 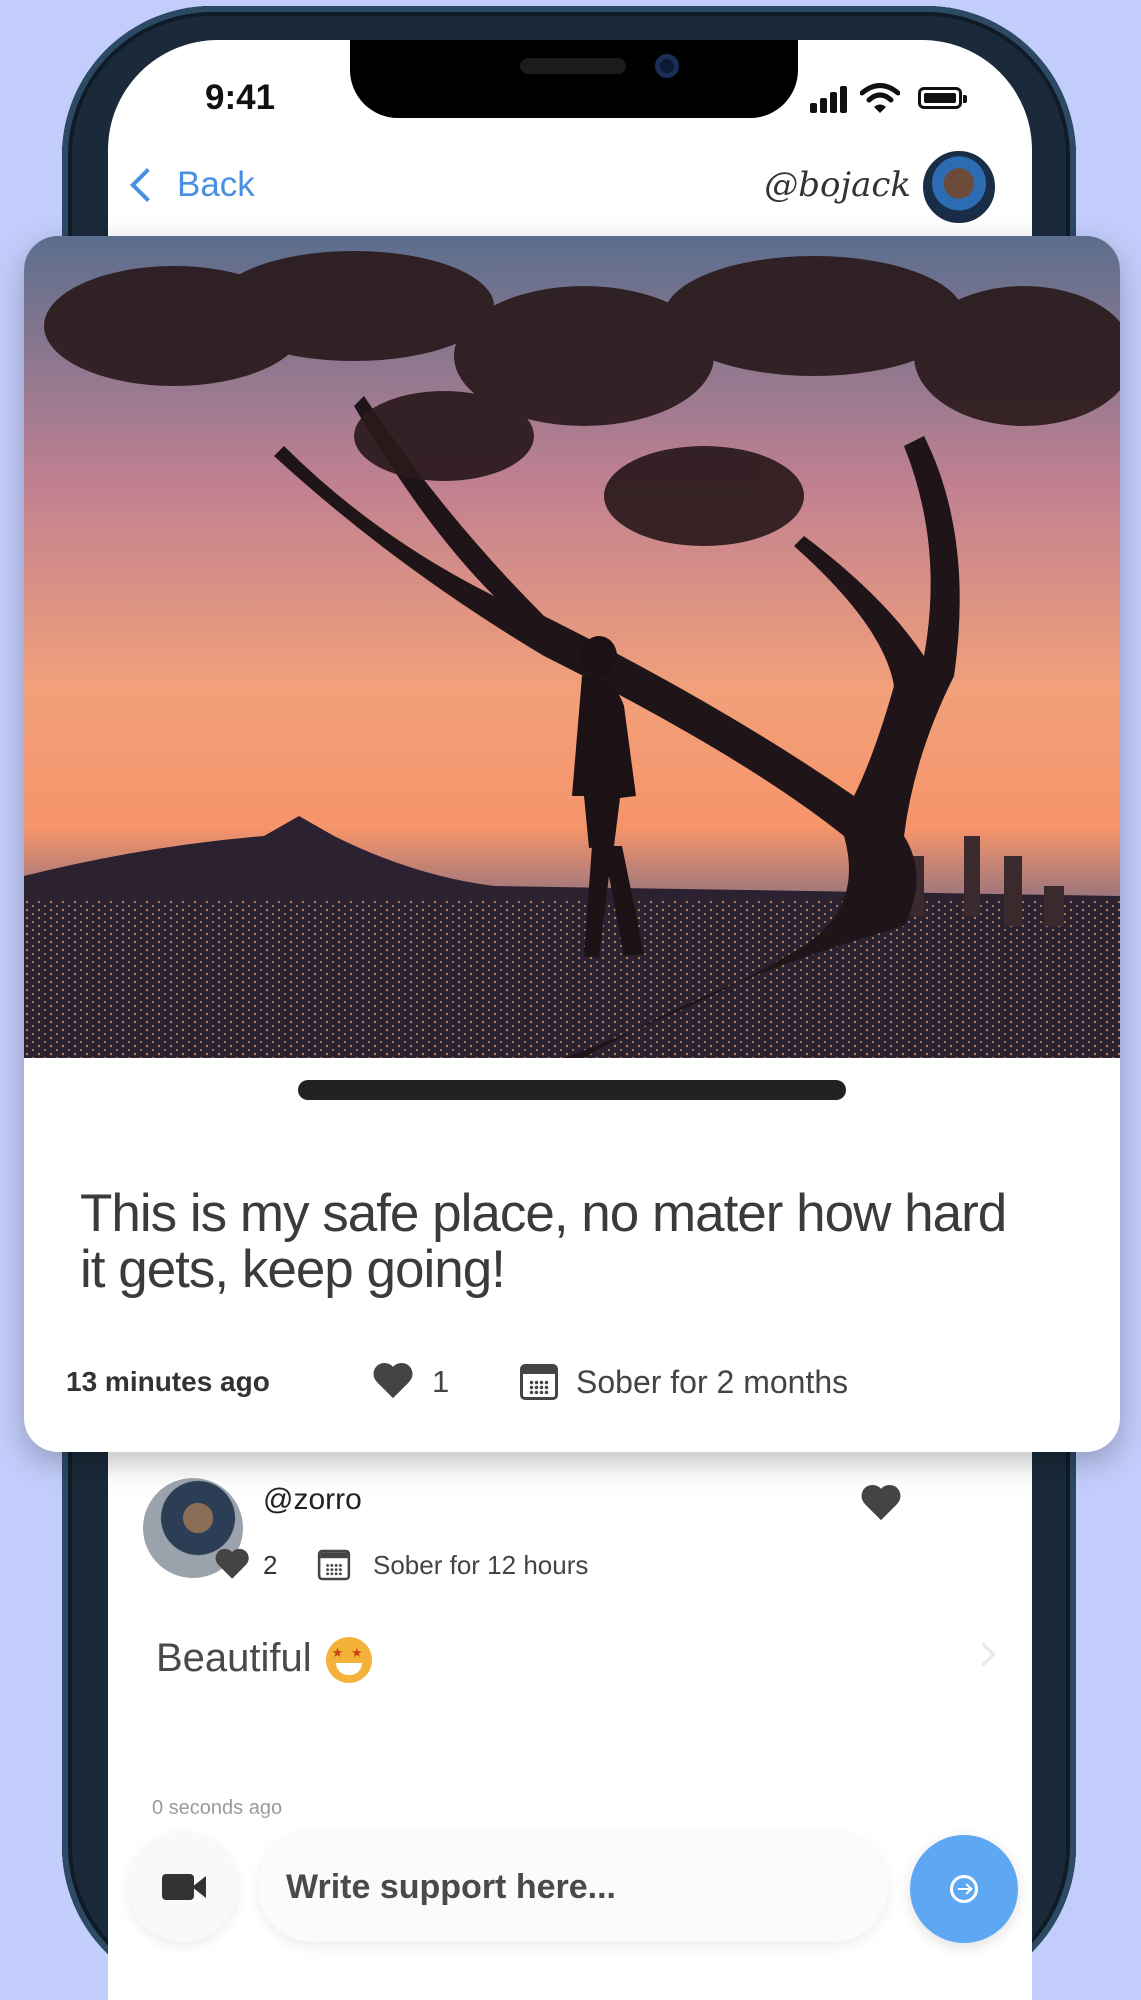 I want to click on comment-heart-icon, so click(x=882, y=1504).